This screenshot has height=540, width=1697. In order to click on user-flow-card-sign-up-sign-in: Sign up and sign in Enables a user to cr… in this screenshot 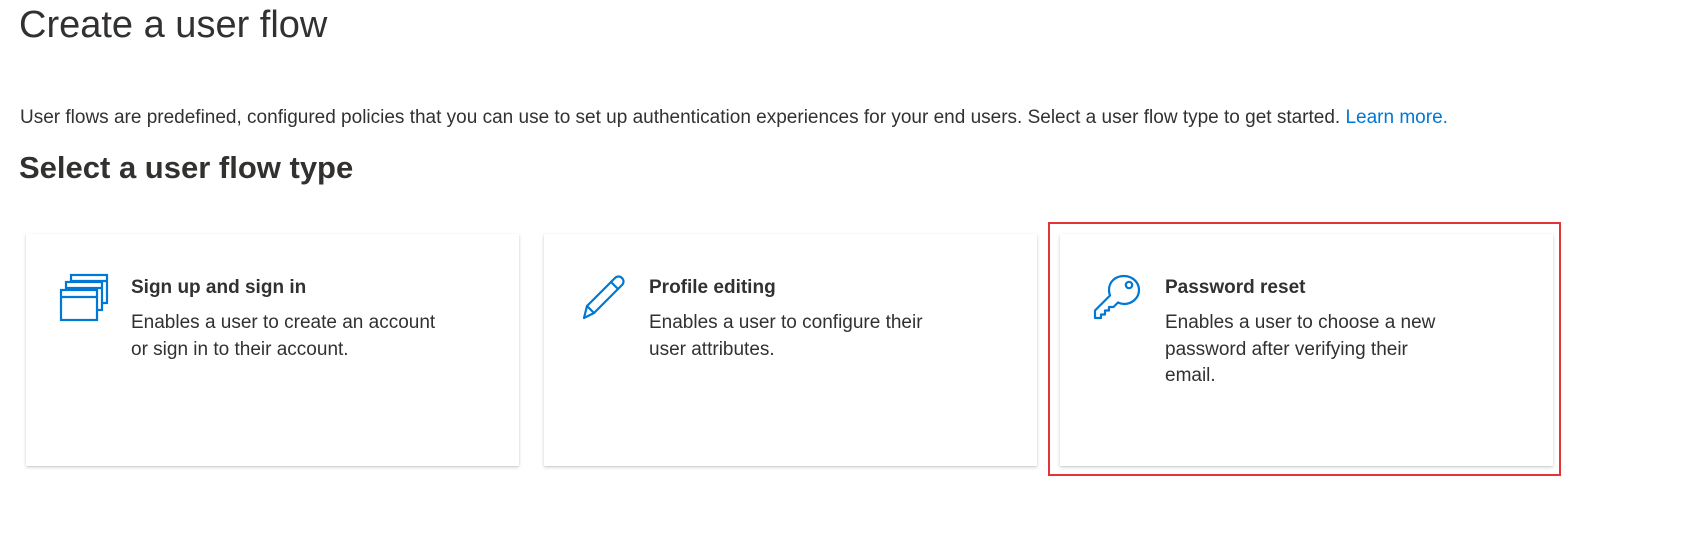, I will do `click(272, 350)`.